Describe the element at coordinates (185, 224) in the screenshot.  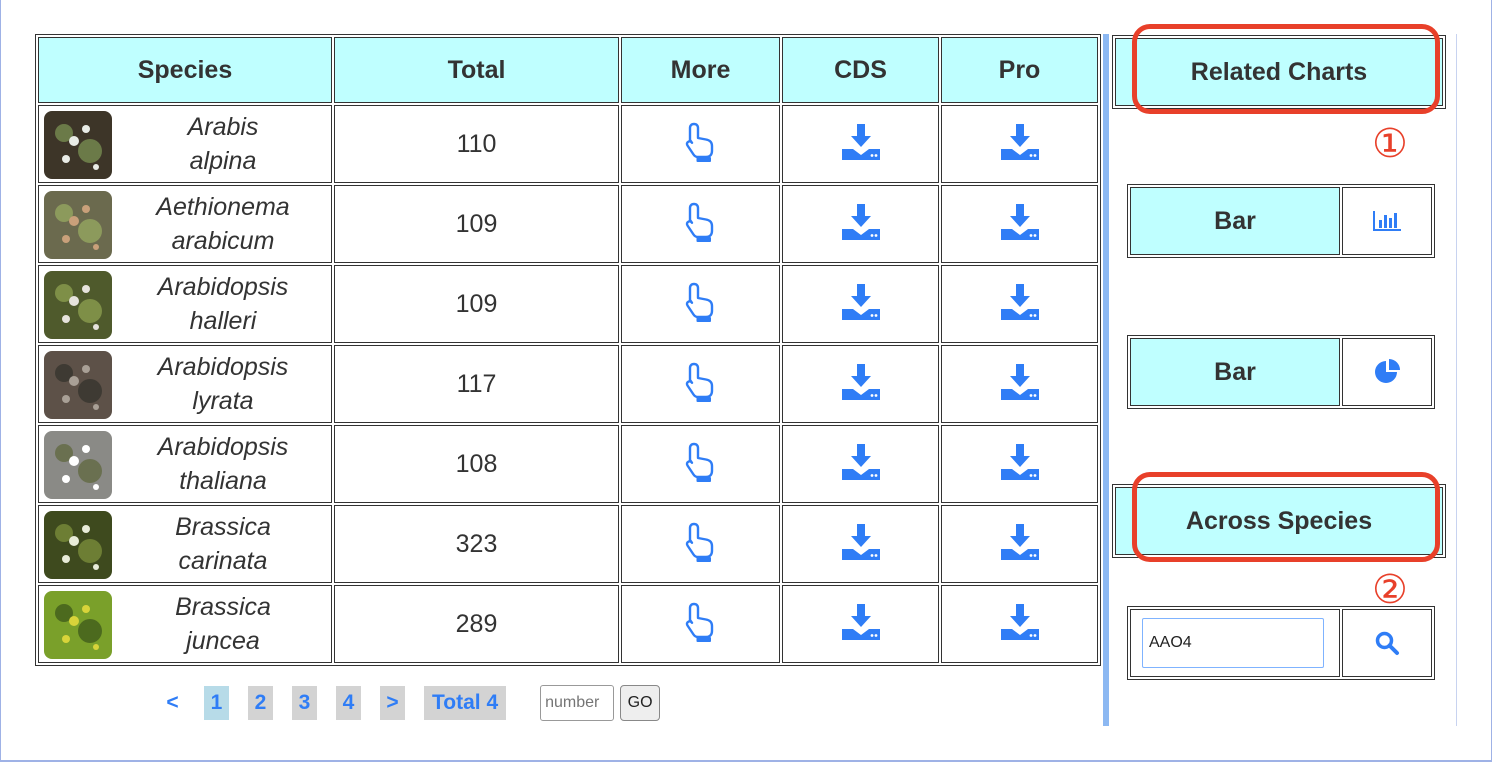
I see `species-cell: Aethionema arabicum` at that location.